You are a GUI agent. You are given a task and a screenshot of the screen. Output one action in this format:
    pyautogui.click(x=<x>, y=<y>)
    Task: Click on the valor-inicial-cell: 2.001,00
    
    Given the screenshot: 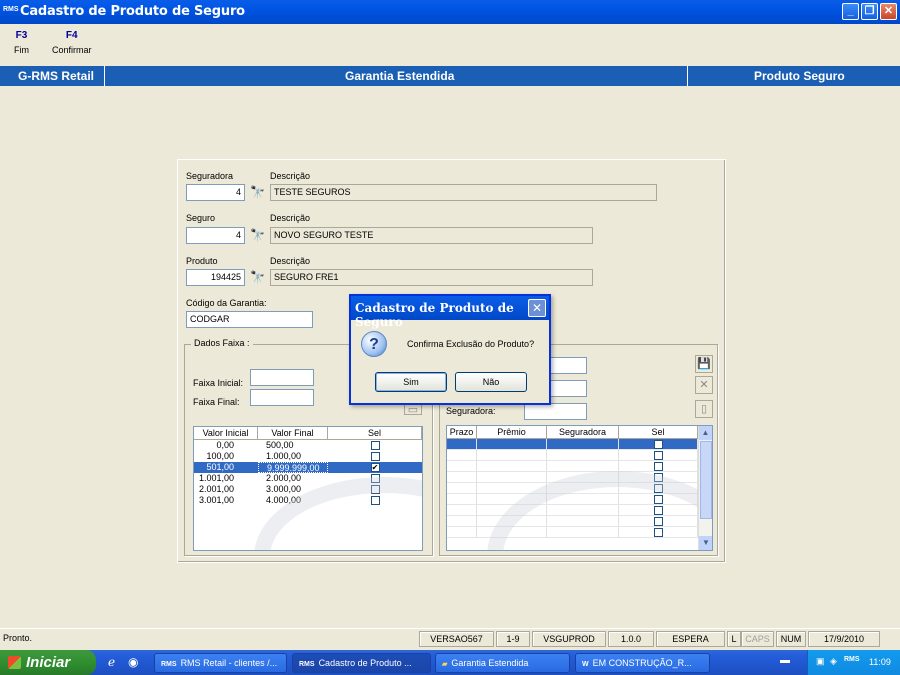 What is the action you would take?
    pyautogui.click(x=216, y=489)
    